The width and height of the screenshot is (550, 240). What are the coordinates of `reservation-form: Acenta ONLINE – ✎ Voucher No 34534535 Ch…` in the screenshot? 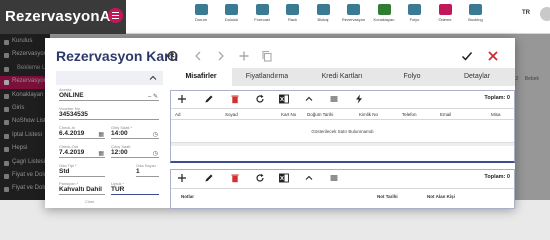 It's located at (109, 139).